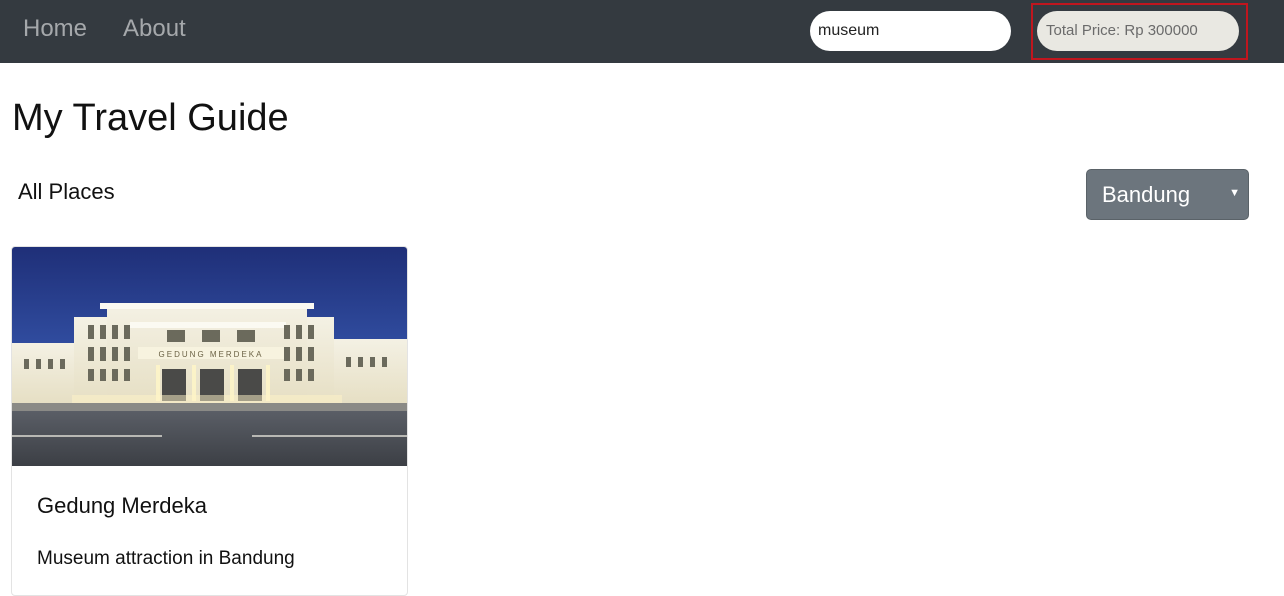 Image resolution: width=1284 pixels, height=596 pixels. I want to click on nav-link-home: Home, so click(55, 29).